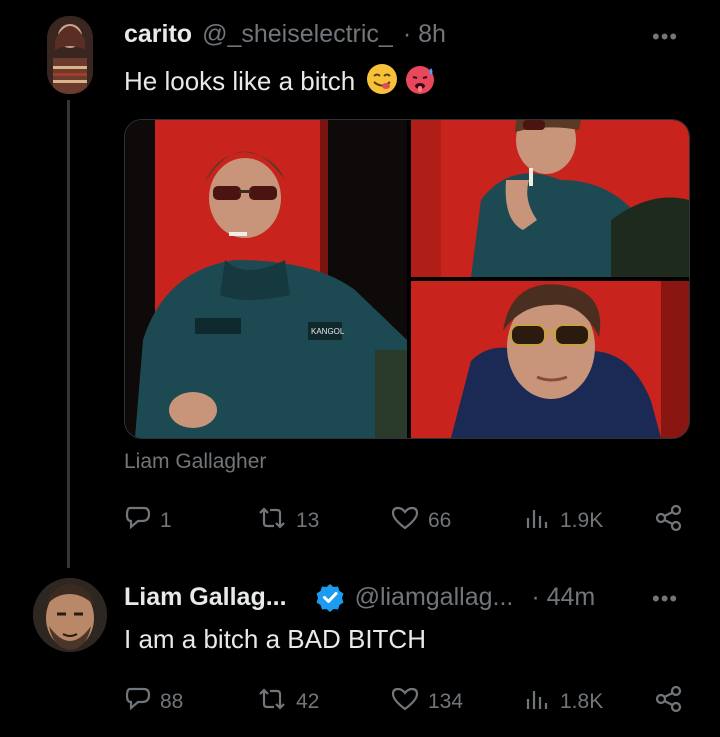 This screenshot has height=737, width=720. What do you see at coordinates (68, 334) in the screenshot?
I see `thread-line` at bounding box center [68, 334].